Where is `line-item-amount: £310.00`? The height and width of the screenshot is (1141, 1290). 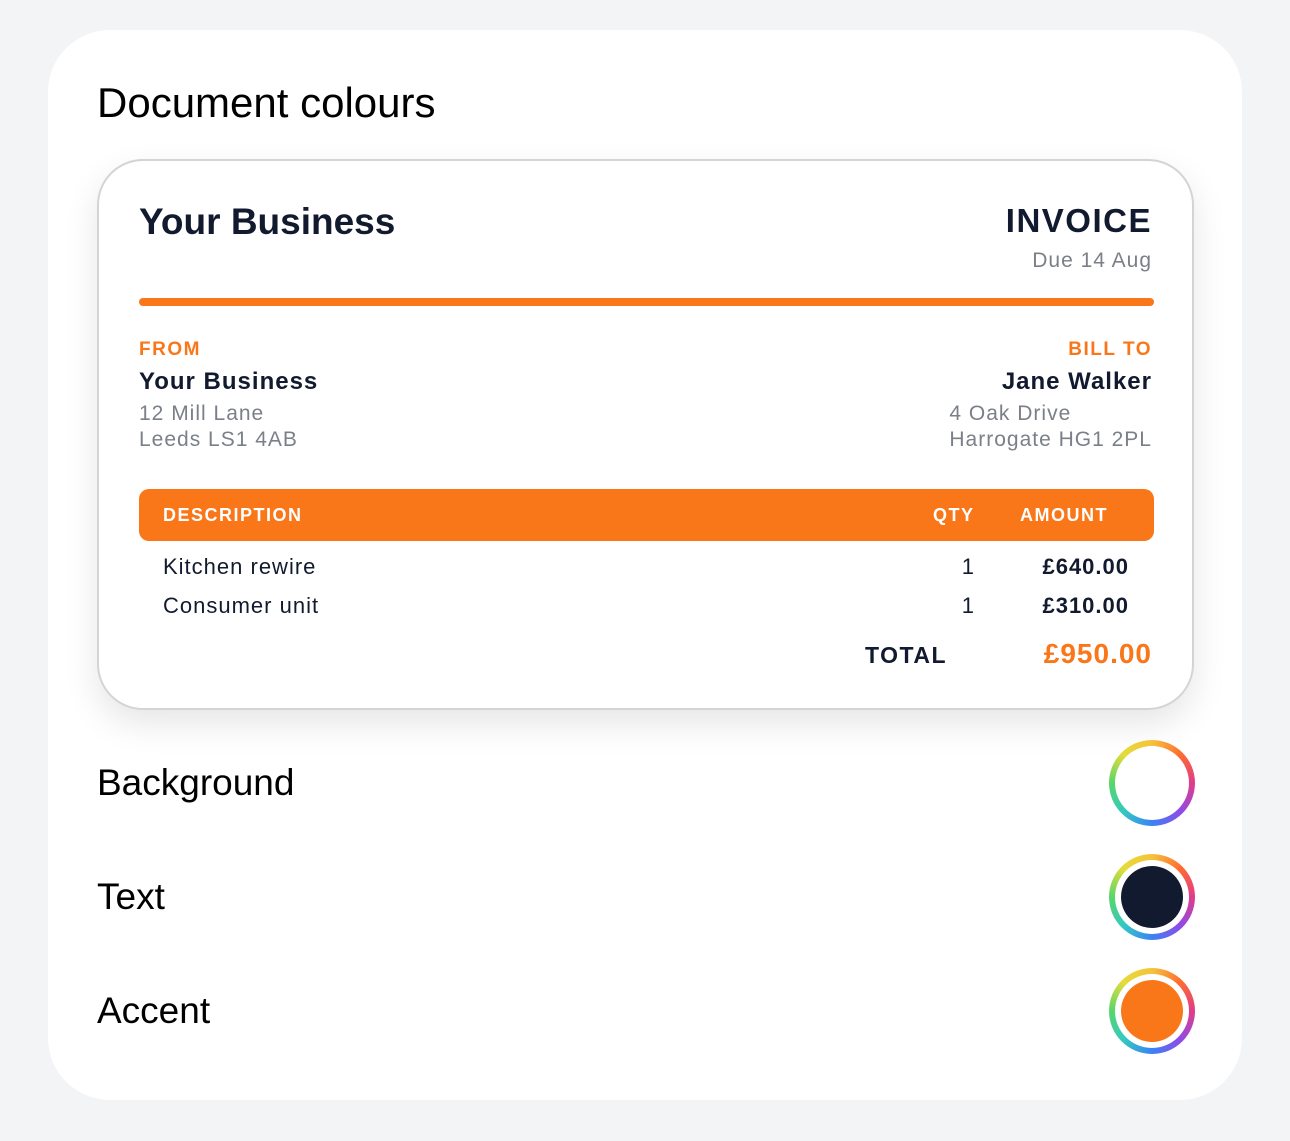
line-item-amount: £310.00 is located at coordinates (1085, 605).